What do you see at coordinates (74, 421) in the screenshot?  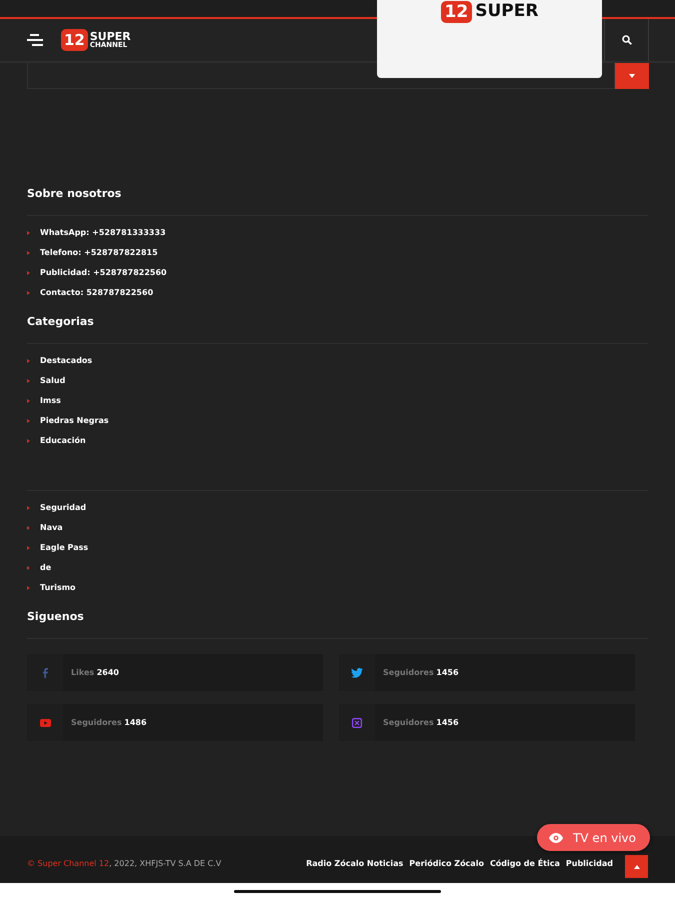 I see `category-link: Piedras Negras` at bounding box center [74, 421].